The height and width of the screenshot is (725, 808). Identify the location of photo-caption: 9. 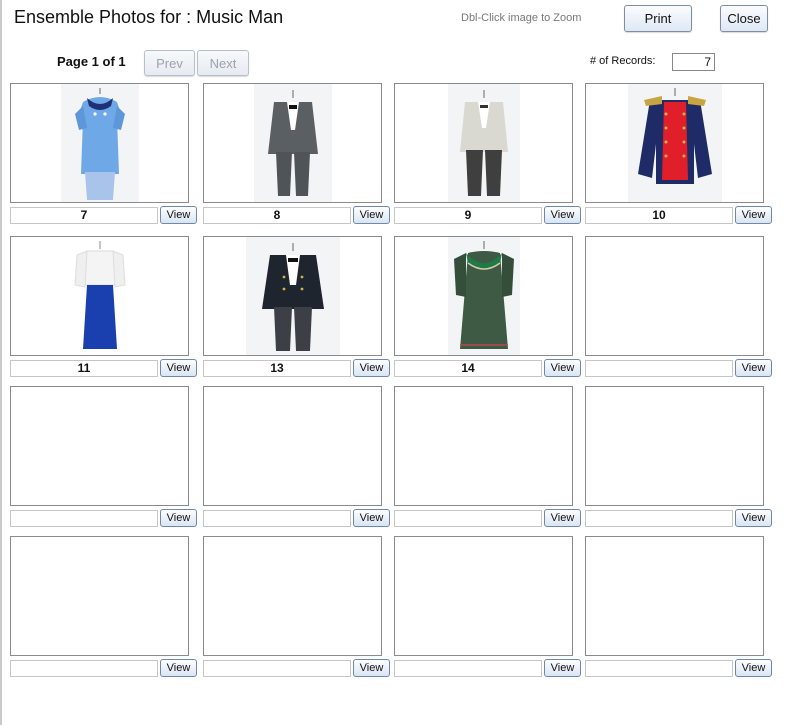
(468, 215).